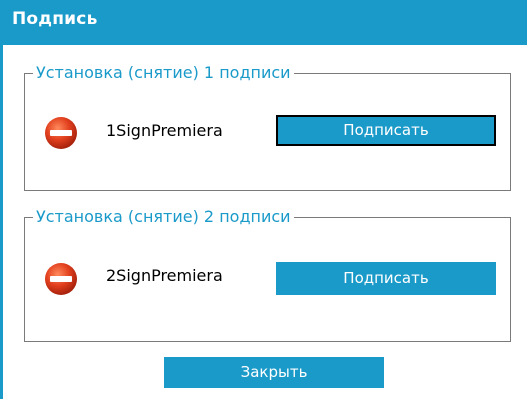 The width and height of the screenshot is (527, 399). I want to click on signature-1-label: 1SignPremiera, so click(164, 130).